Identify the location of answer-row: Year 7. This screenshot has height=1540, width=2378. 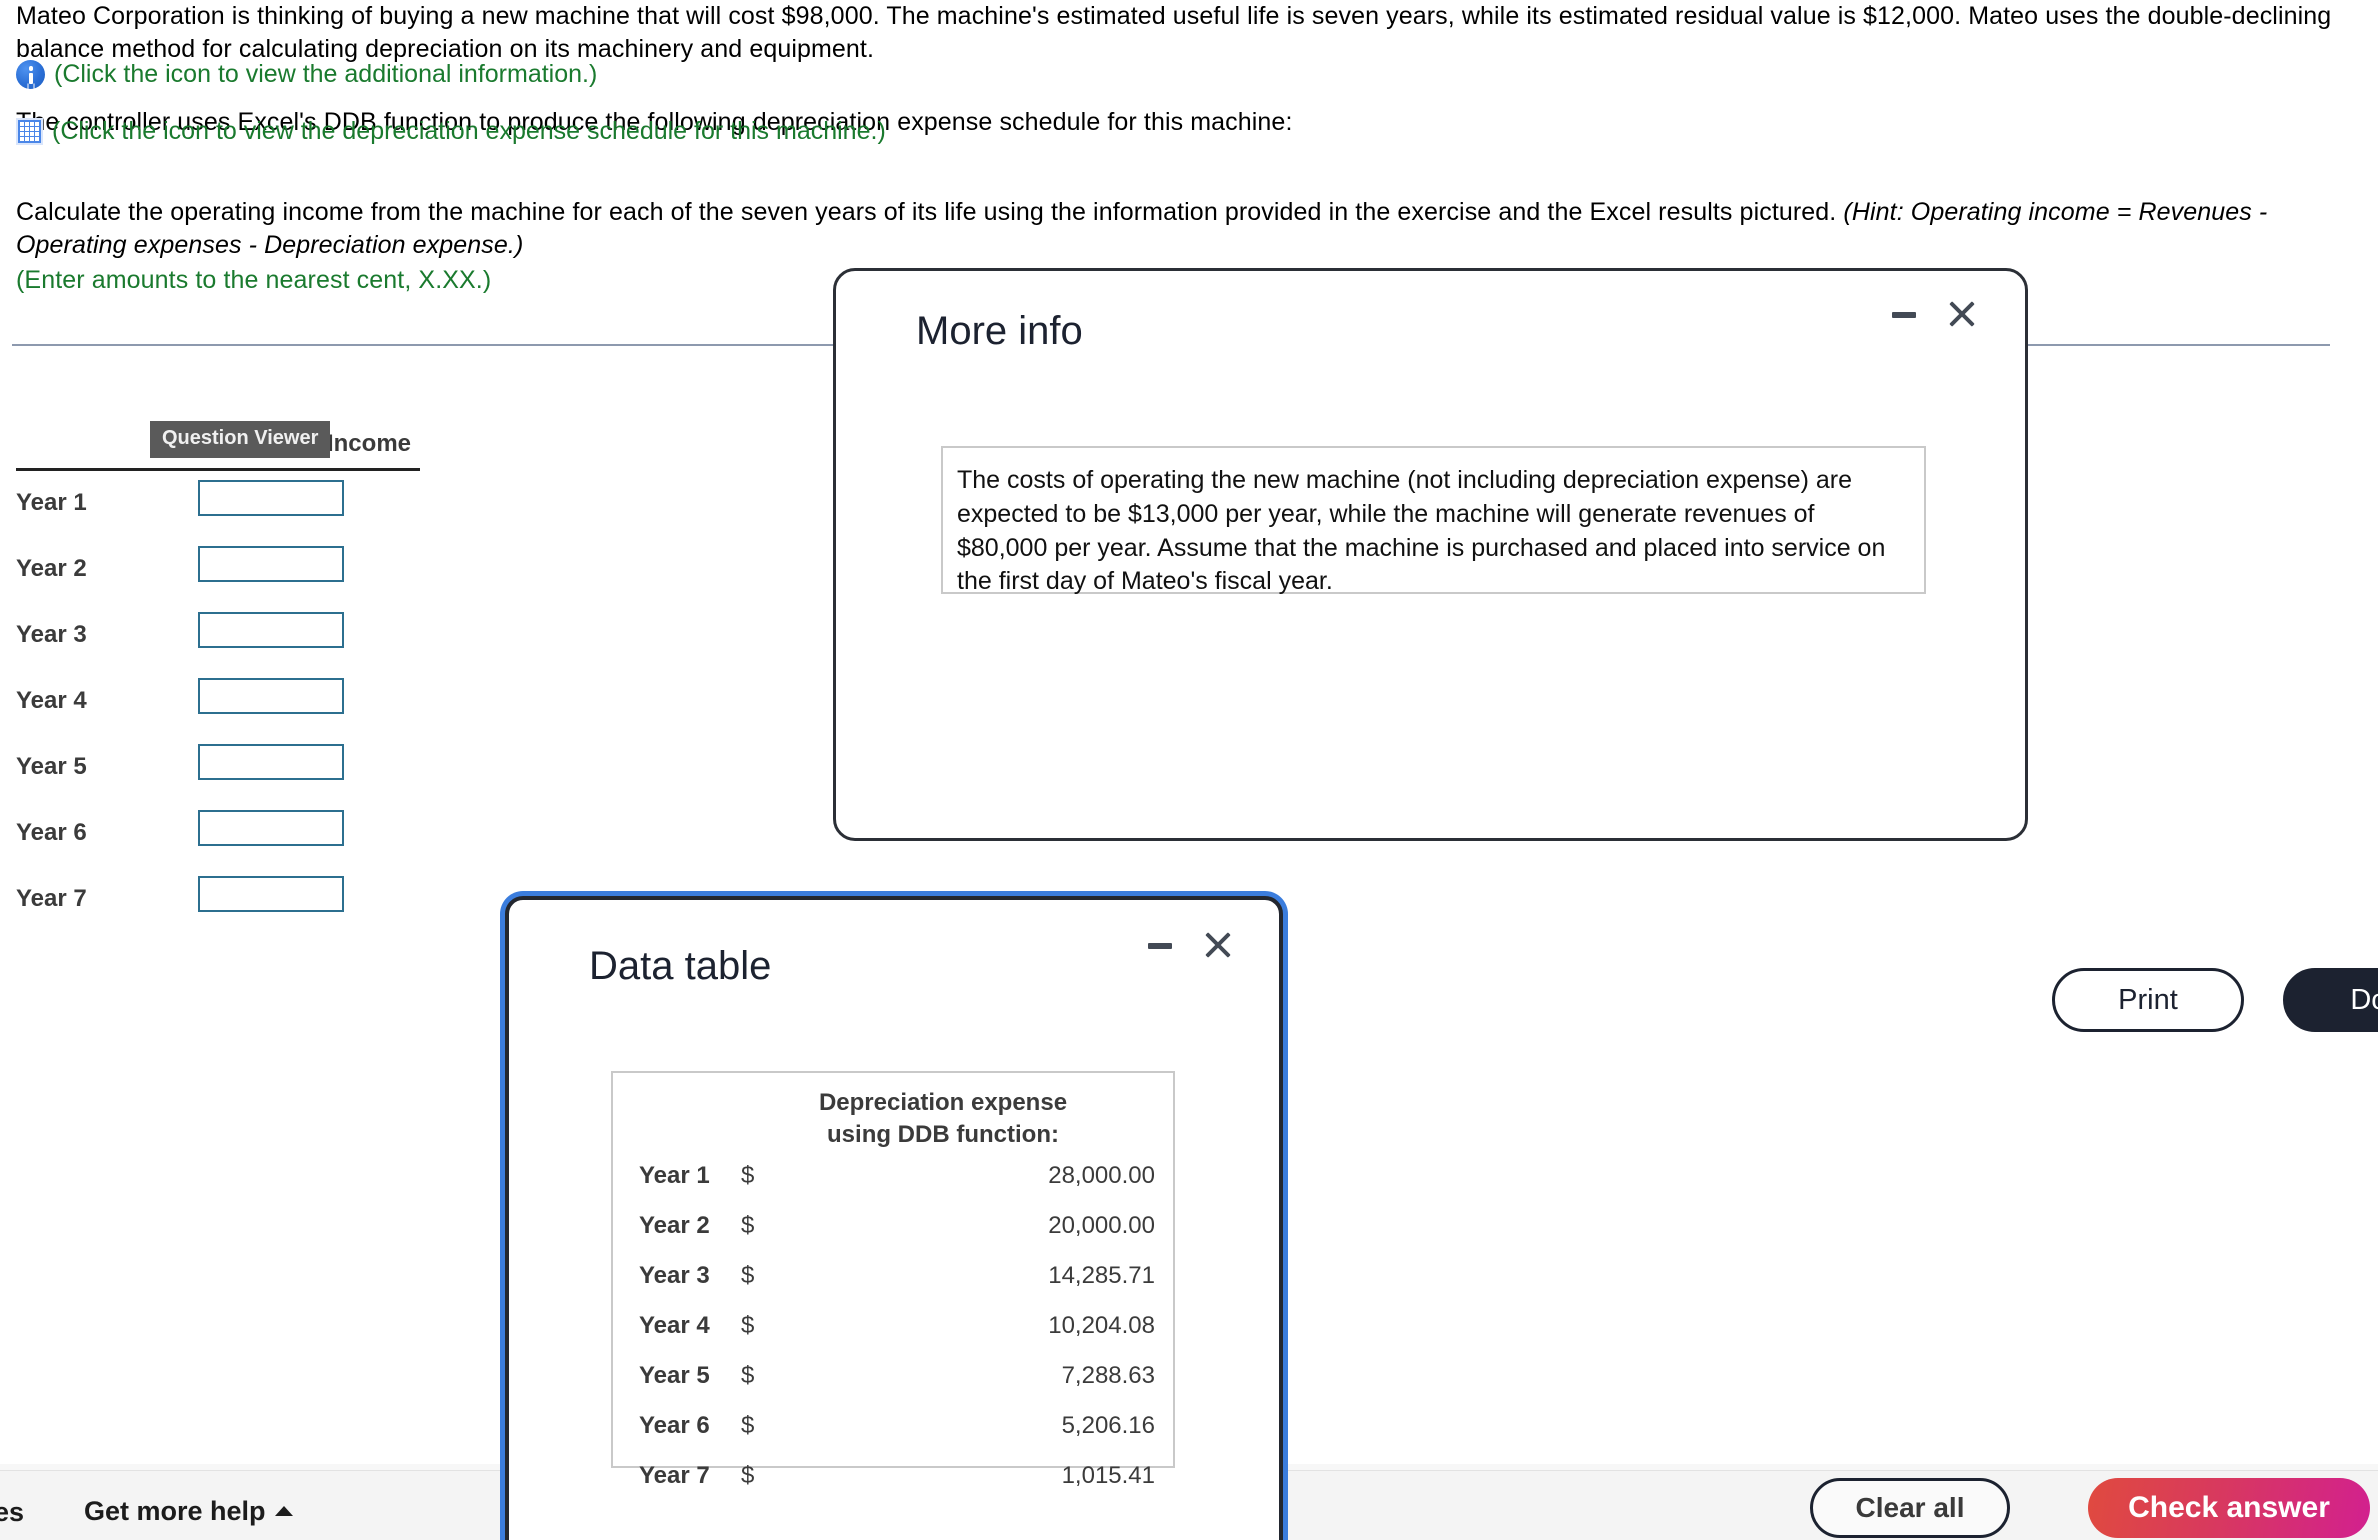
(215, 901).